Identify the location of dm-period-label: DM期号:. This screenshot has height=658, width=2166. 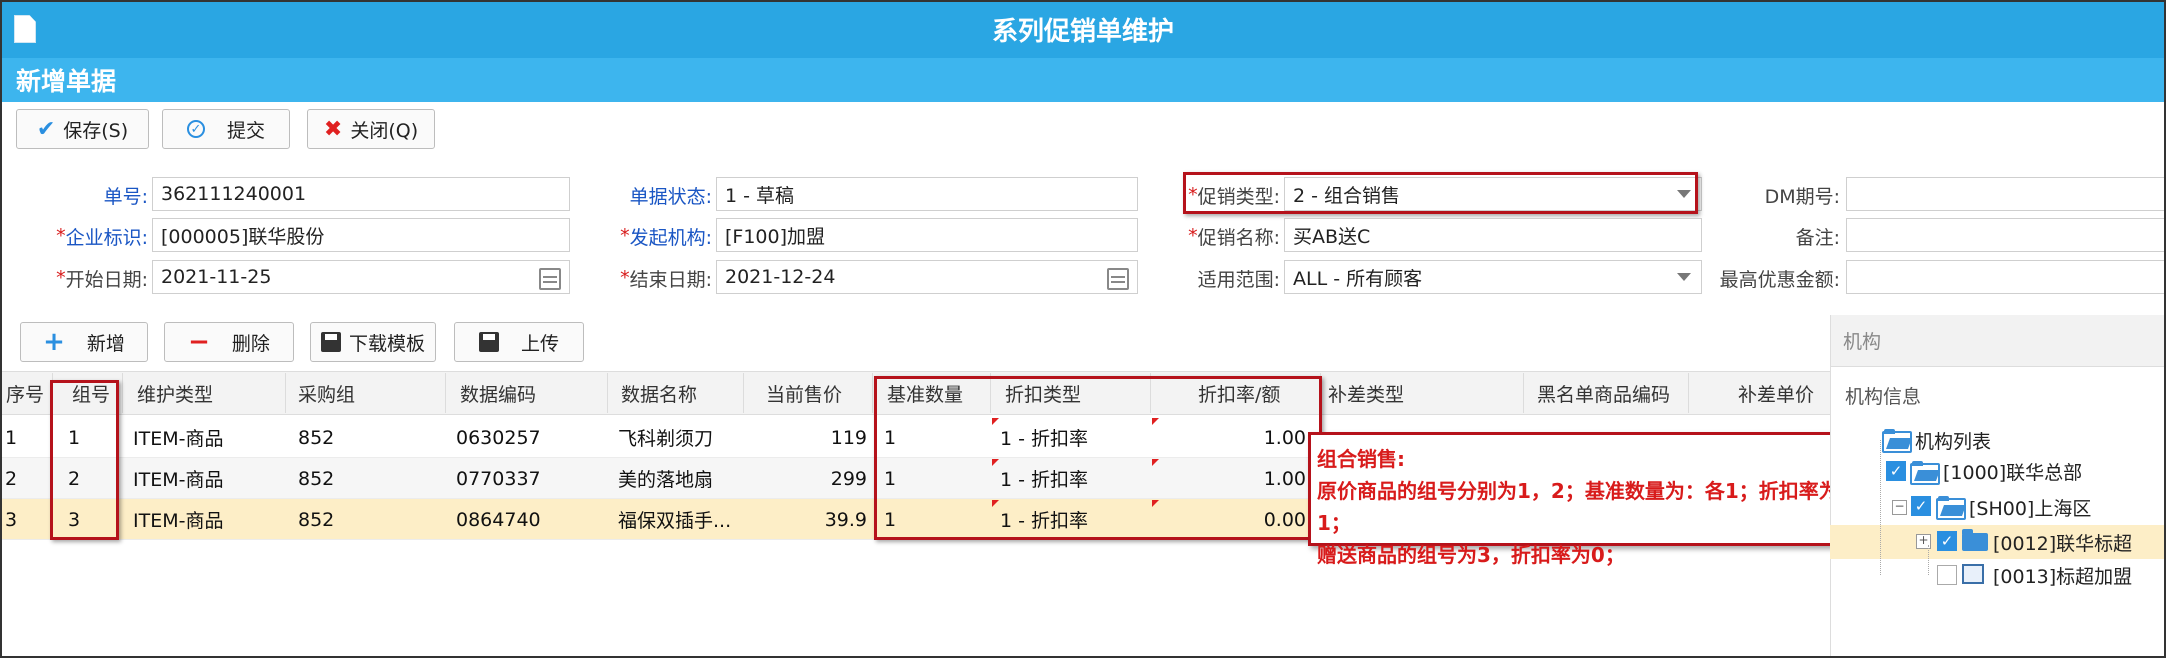
(1770, 195).